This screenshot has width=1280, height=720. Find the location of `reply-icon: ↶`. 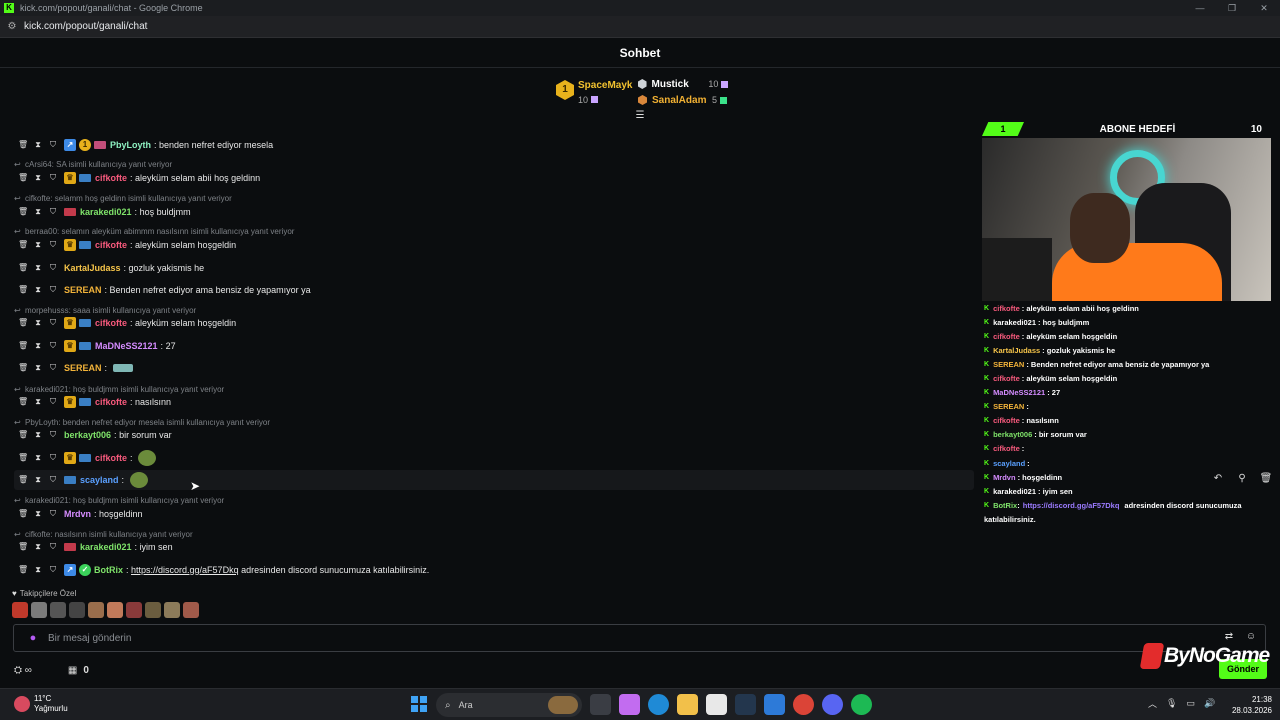

reply-icon: ↶ is located at coordinates (1218, 479).